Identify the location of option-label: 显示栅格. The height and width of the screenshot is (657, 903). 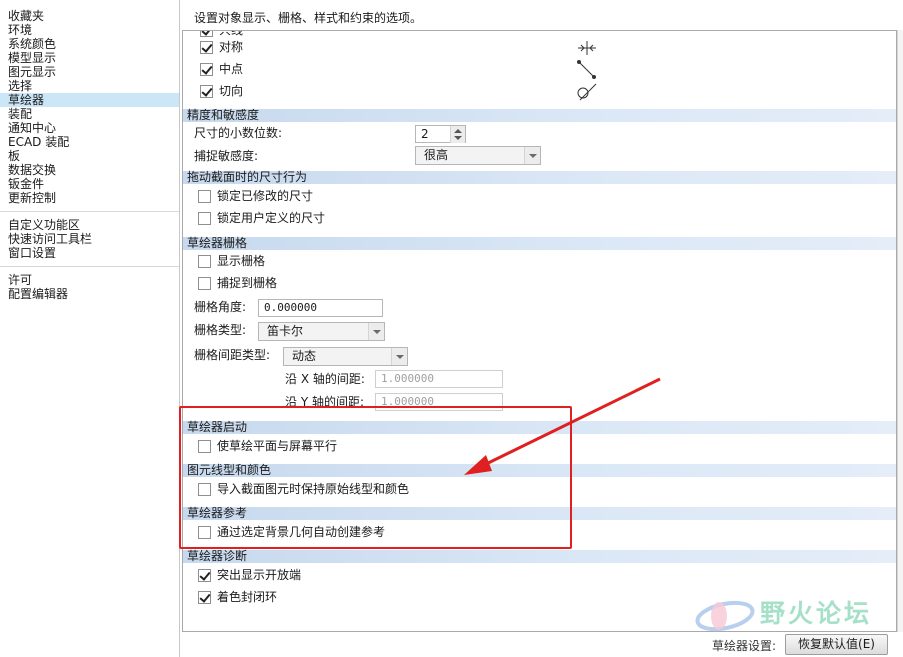
(241, 261).